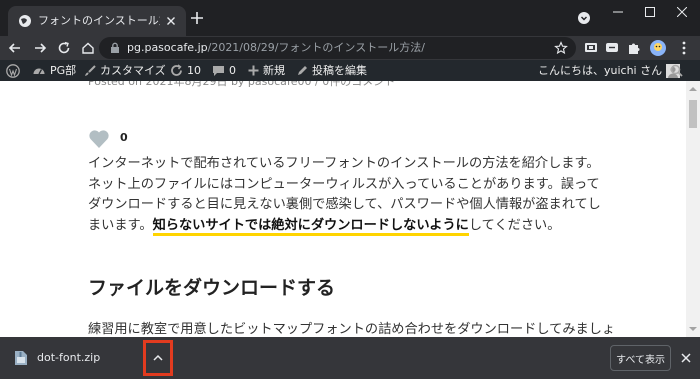 The image size is (700, 379). Describe the element at coordinates (693, 89) in the screenshot. I see `scroll-up-icon` at that location.